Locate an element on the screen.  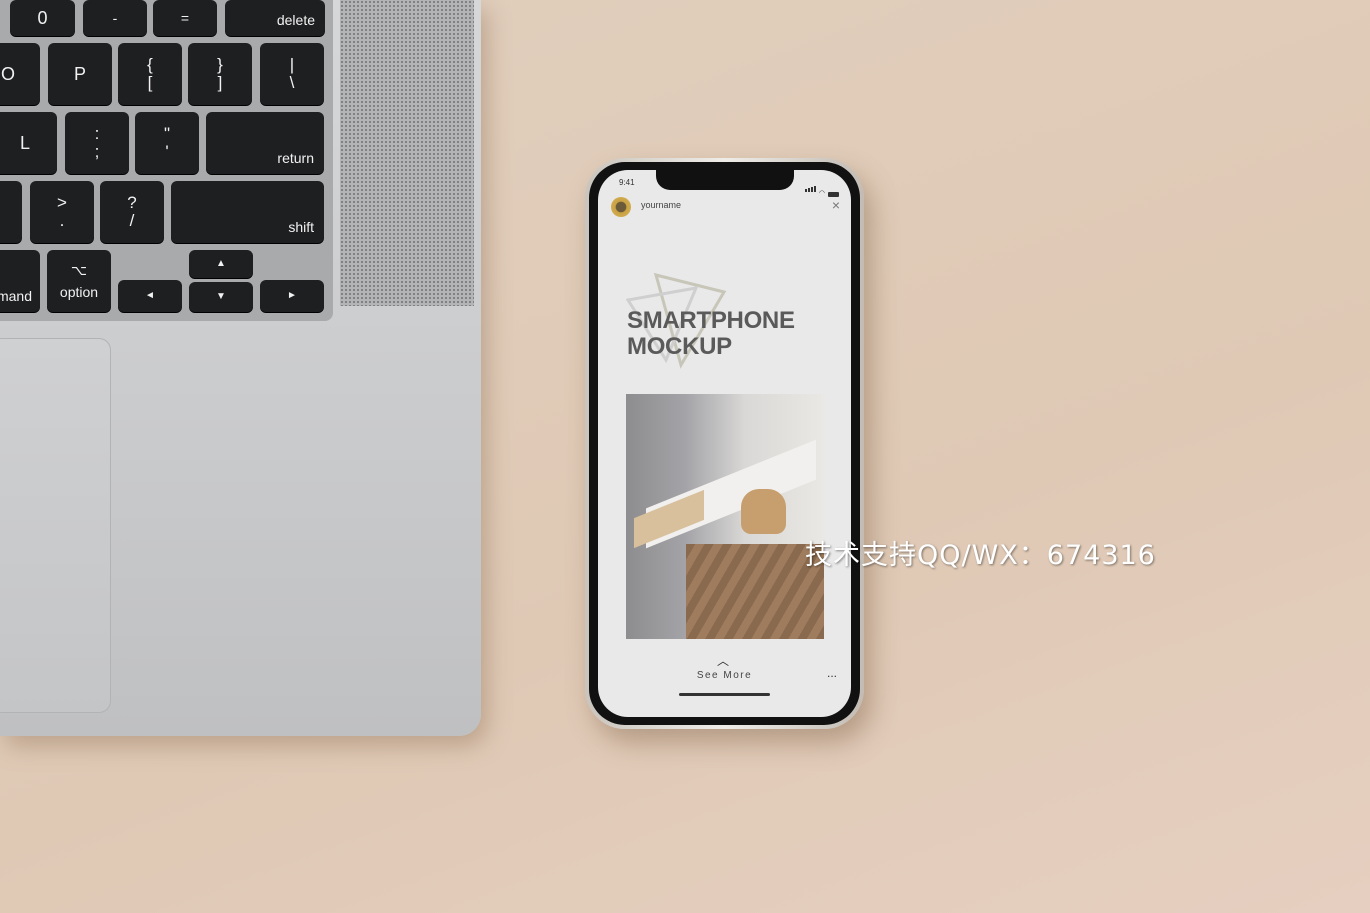
key-label: " ' is located at coordinates (167, 142).